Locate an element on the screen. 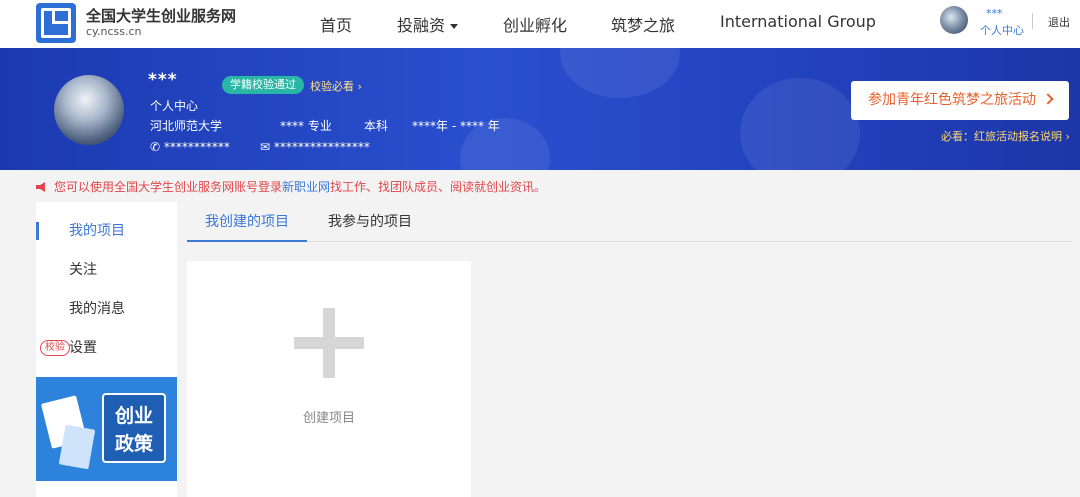 The image size is (1080, 497). nav-dream-journey: 筑梦之旅 is located at coordinates (643, 24).